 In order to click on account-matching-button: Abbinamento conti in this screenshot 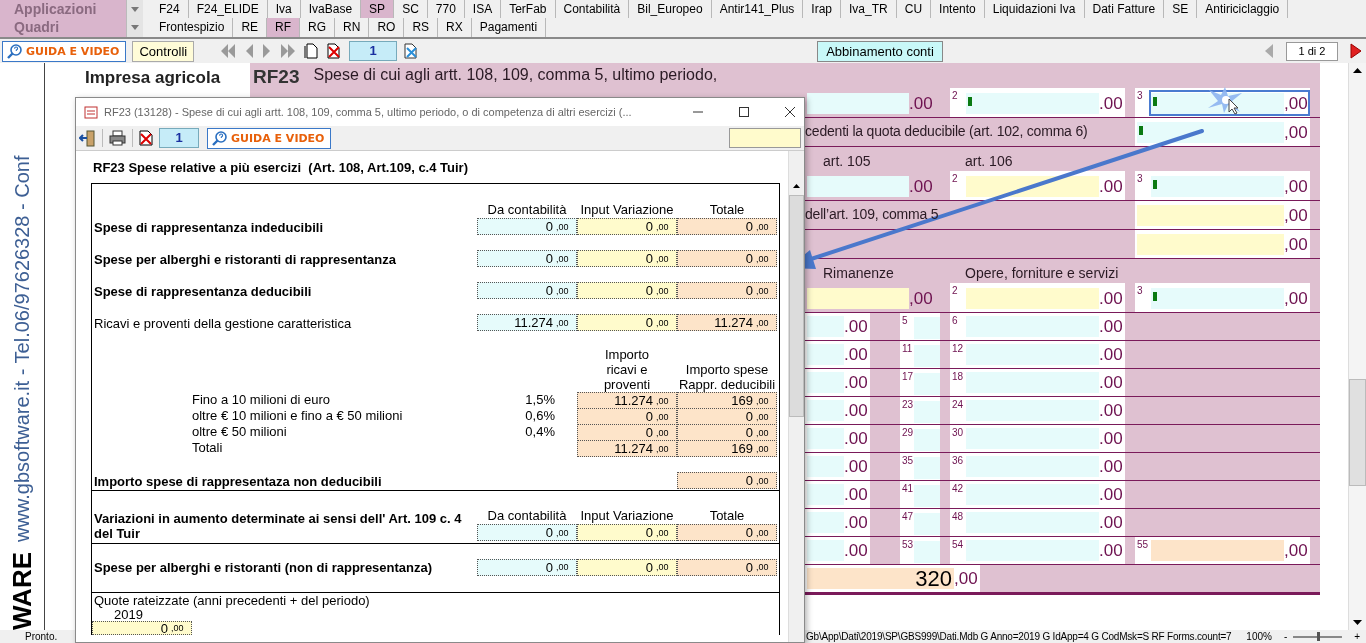, I will do `click(880, 51)`.